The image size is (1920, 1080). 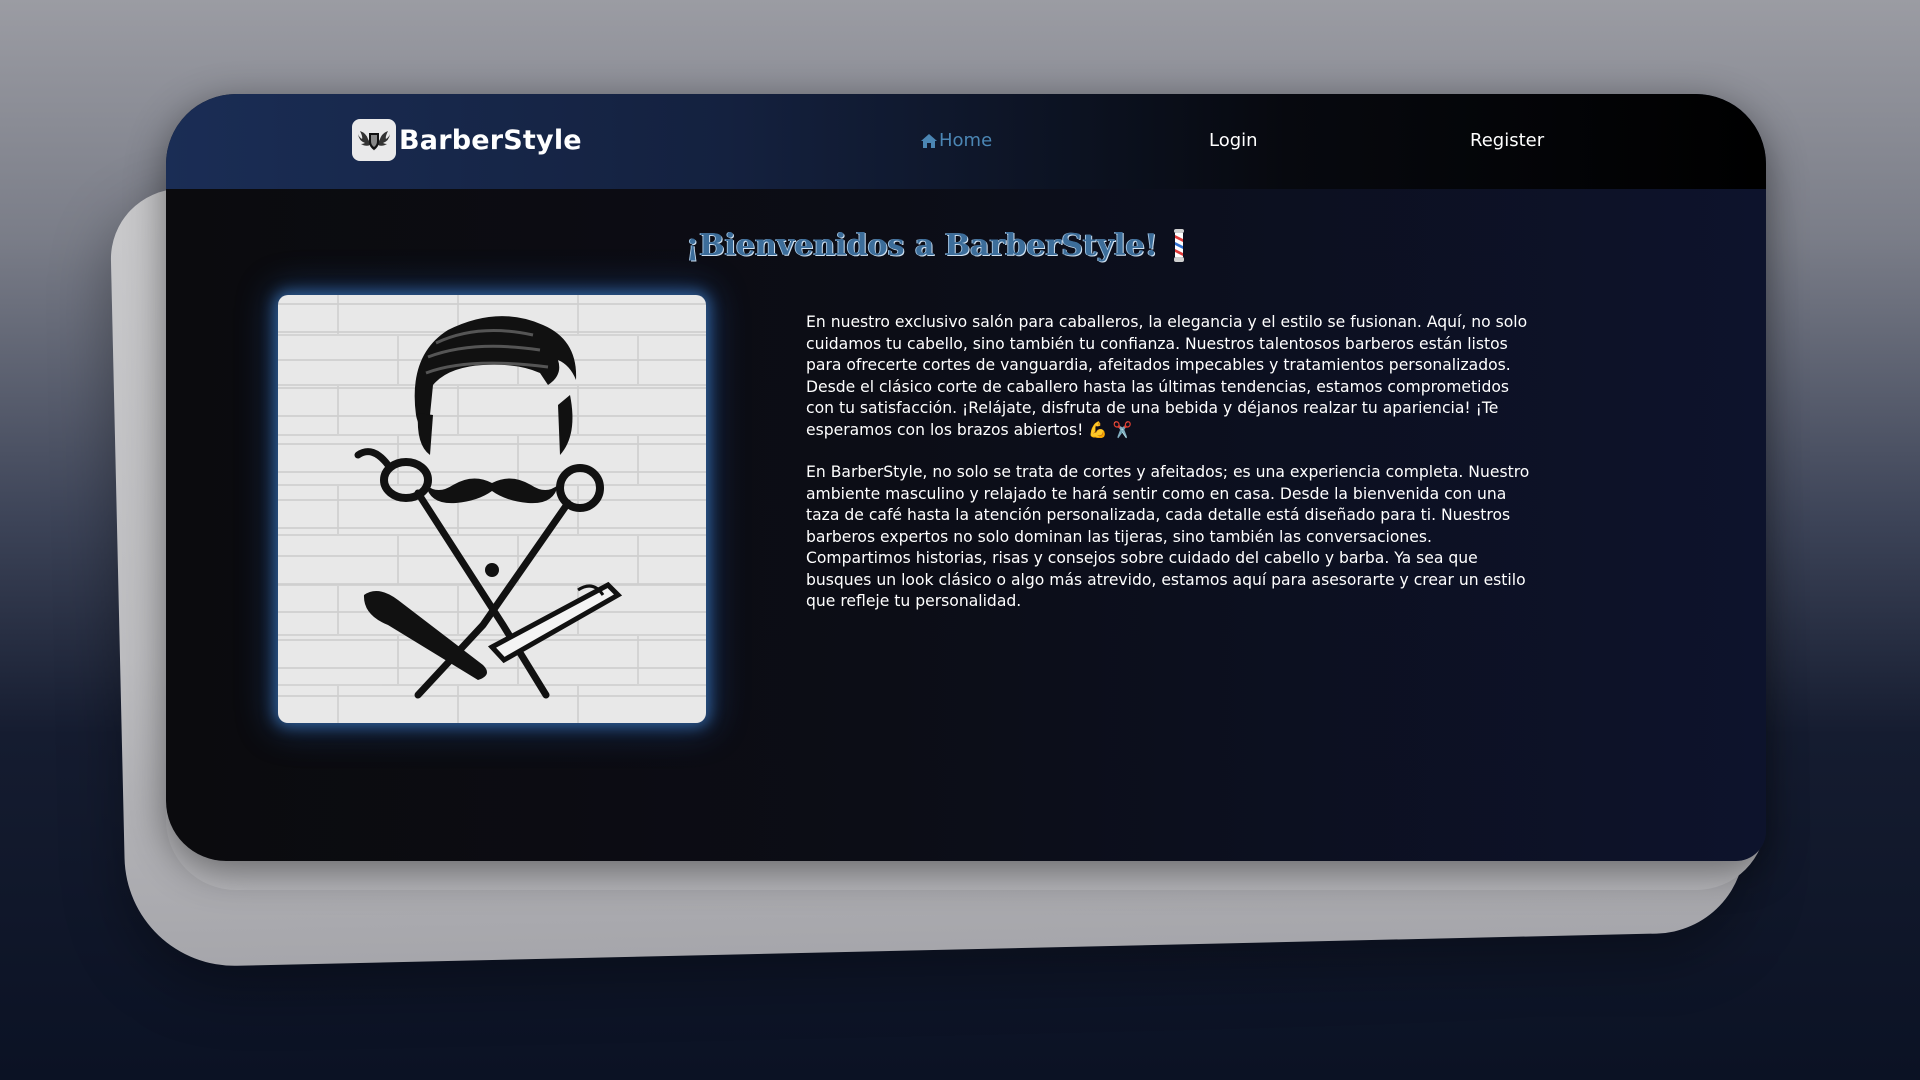 What do you see at coordinates (1178, 245) in the screenshot?
I see `barber-pole-icon` at bounding box center [1178, 245].